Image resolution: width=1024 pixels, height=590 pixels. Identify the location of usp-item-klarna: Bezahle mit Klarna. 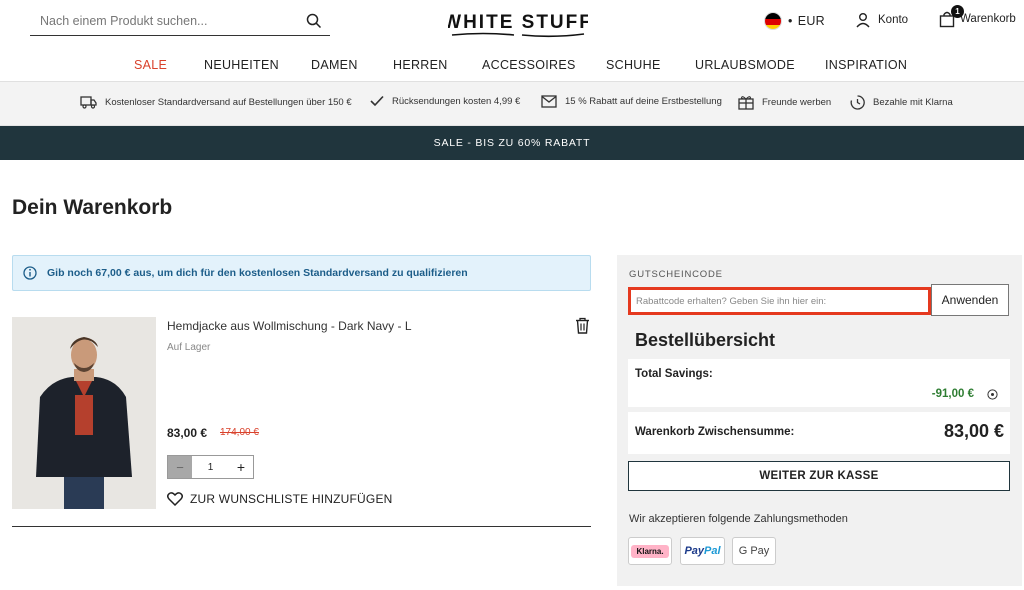
(901, 102).